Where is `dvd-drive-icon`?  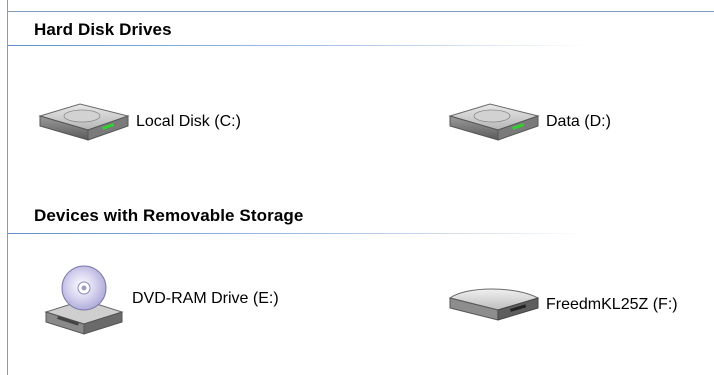 dvd-drive-icon is located at coordinates (84, 299).